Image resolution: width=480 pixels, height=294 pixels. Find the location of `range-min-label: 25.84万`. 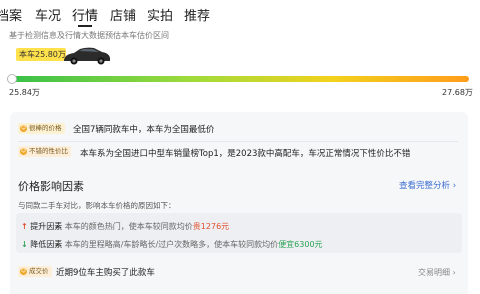

range-min-label: 25.84万 is located at coordinates (24, 92).